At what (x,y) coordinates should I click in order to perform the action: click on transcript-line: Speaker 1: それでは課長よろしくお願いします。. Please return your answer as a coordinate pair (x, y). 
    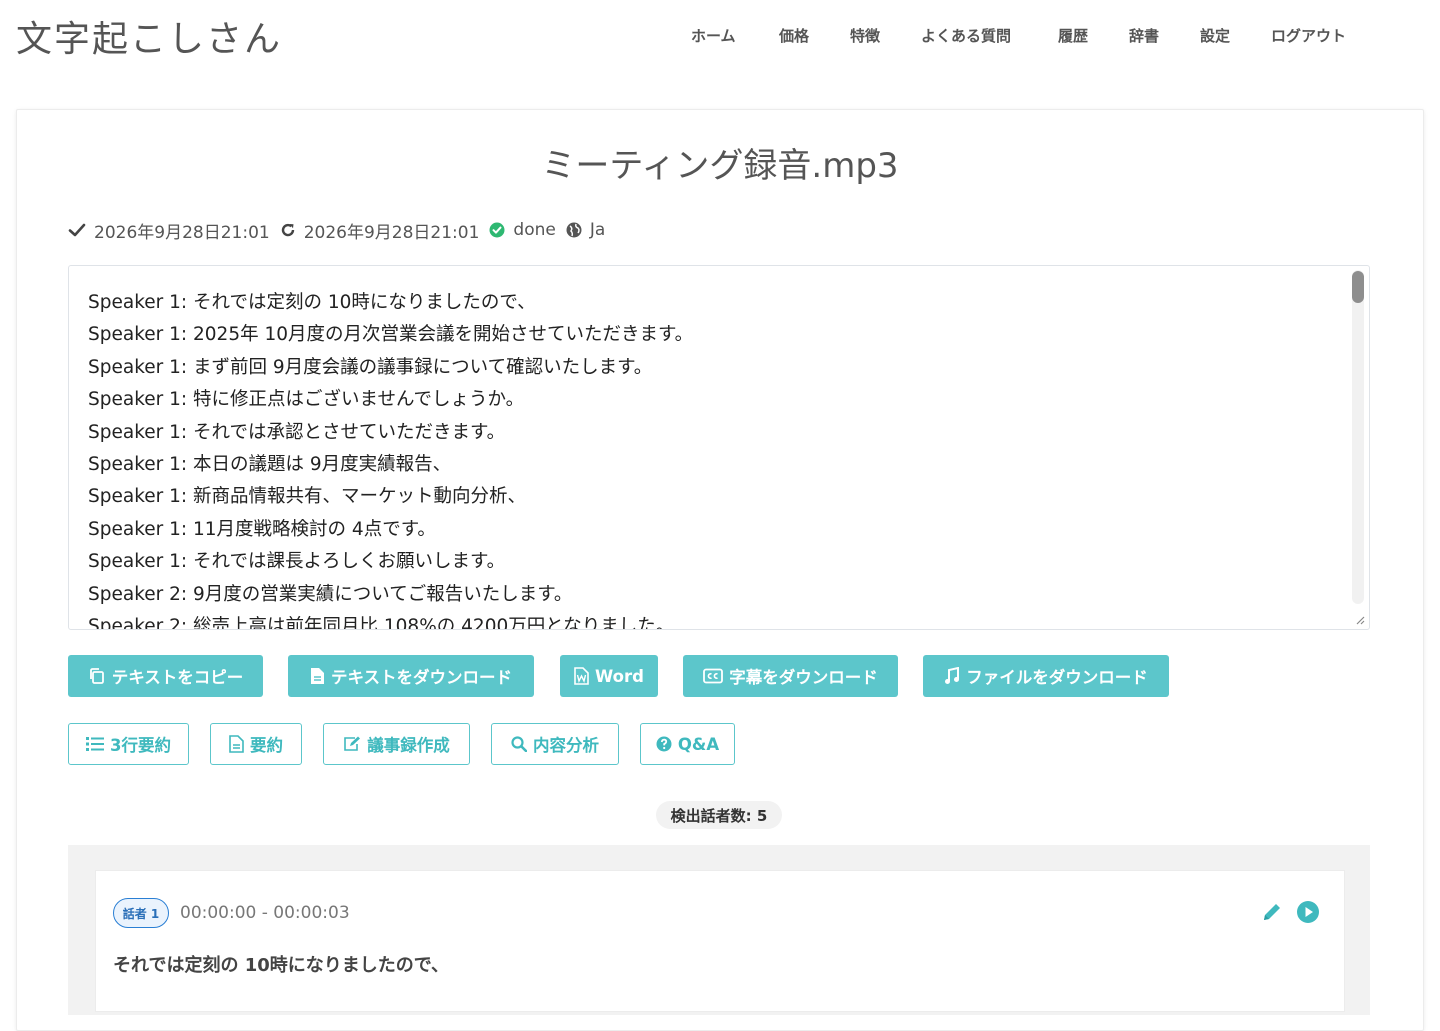
    Looking at the image, I should click on (297, 562).